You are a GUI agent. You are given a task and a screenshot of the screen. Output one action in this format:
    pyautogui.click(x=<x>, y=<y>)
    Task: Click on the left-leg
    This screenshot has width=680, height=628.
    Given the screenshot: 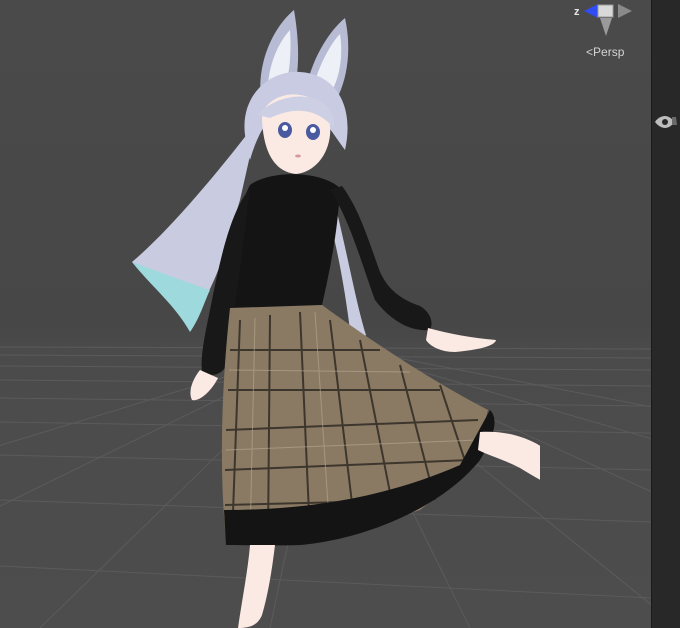 What is the action you would take?
    pyautogui.click(x=256, y=586)
    